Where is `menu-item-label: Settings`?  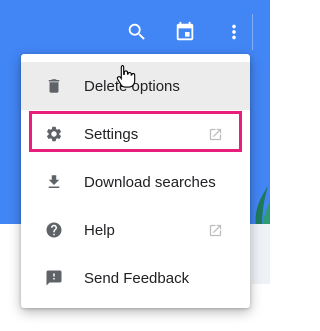
menu-item-label: Settings is located at coordinates (111, 134).